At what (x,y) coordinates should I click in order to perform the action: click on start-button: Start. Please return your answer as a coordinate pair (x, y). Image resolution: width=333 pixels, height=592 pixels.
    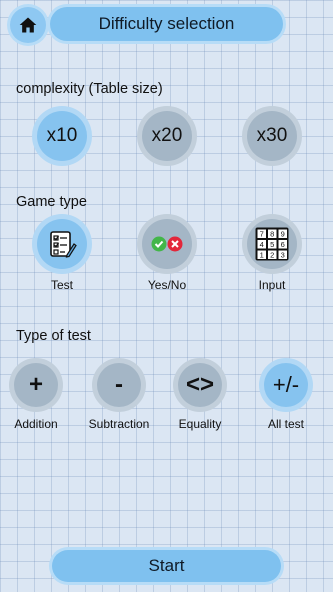
    Looking at the image, I should click on (166, 566).